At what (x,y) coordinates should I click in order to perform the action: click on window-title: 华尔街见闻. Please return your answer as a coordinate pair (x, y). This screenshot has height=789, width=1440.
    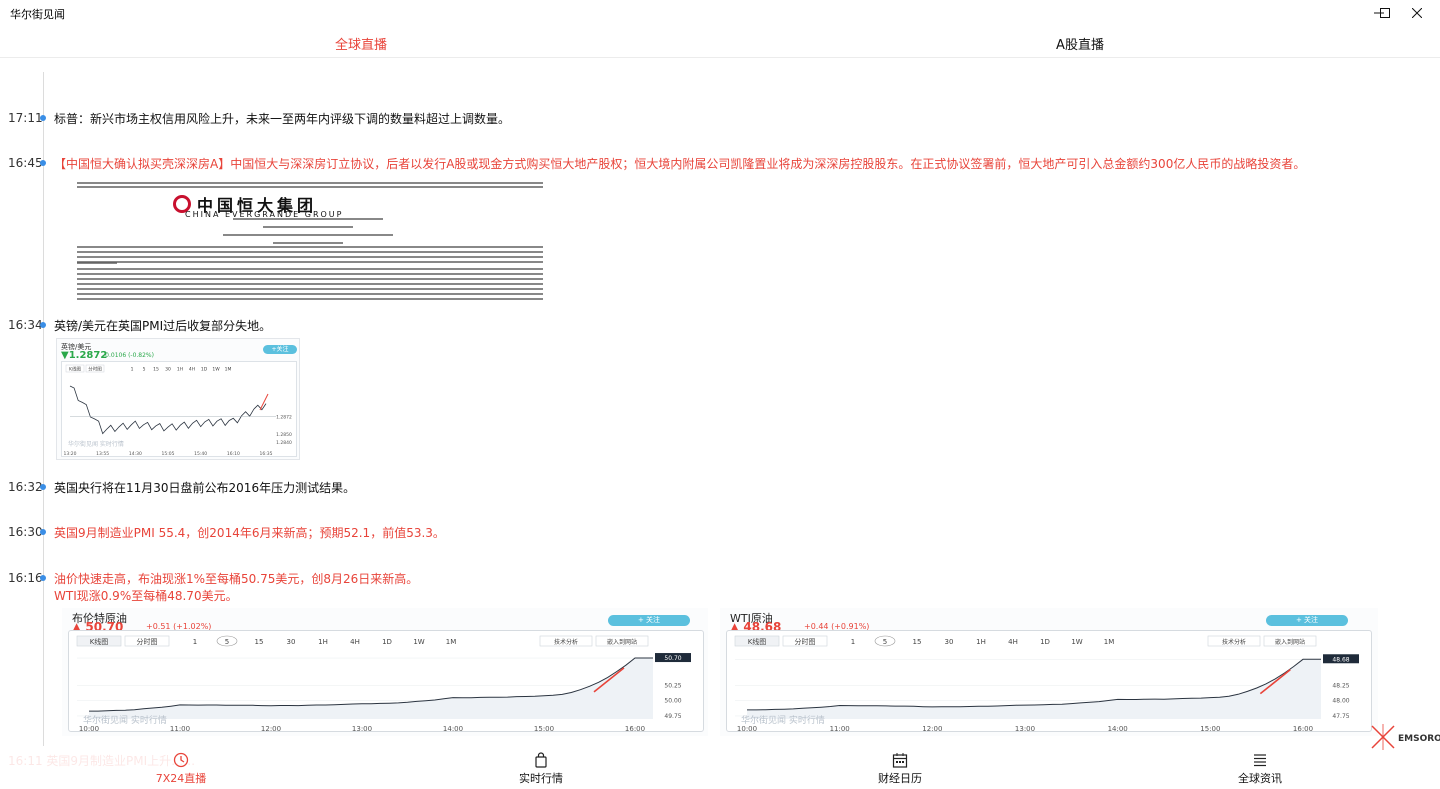
    Looking at the image, I should click on (37, 14).